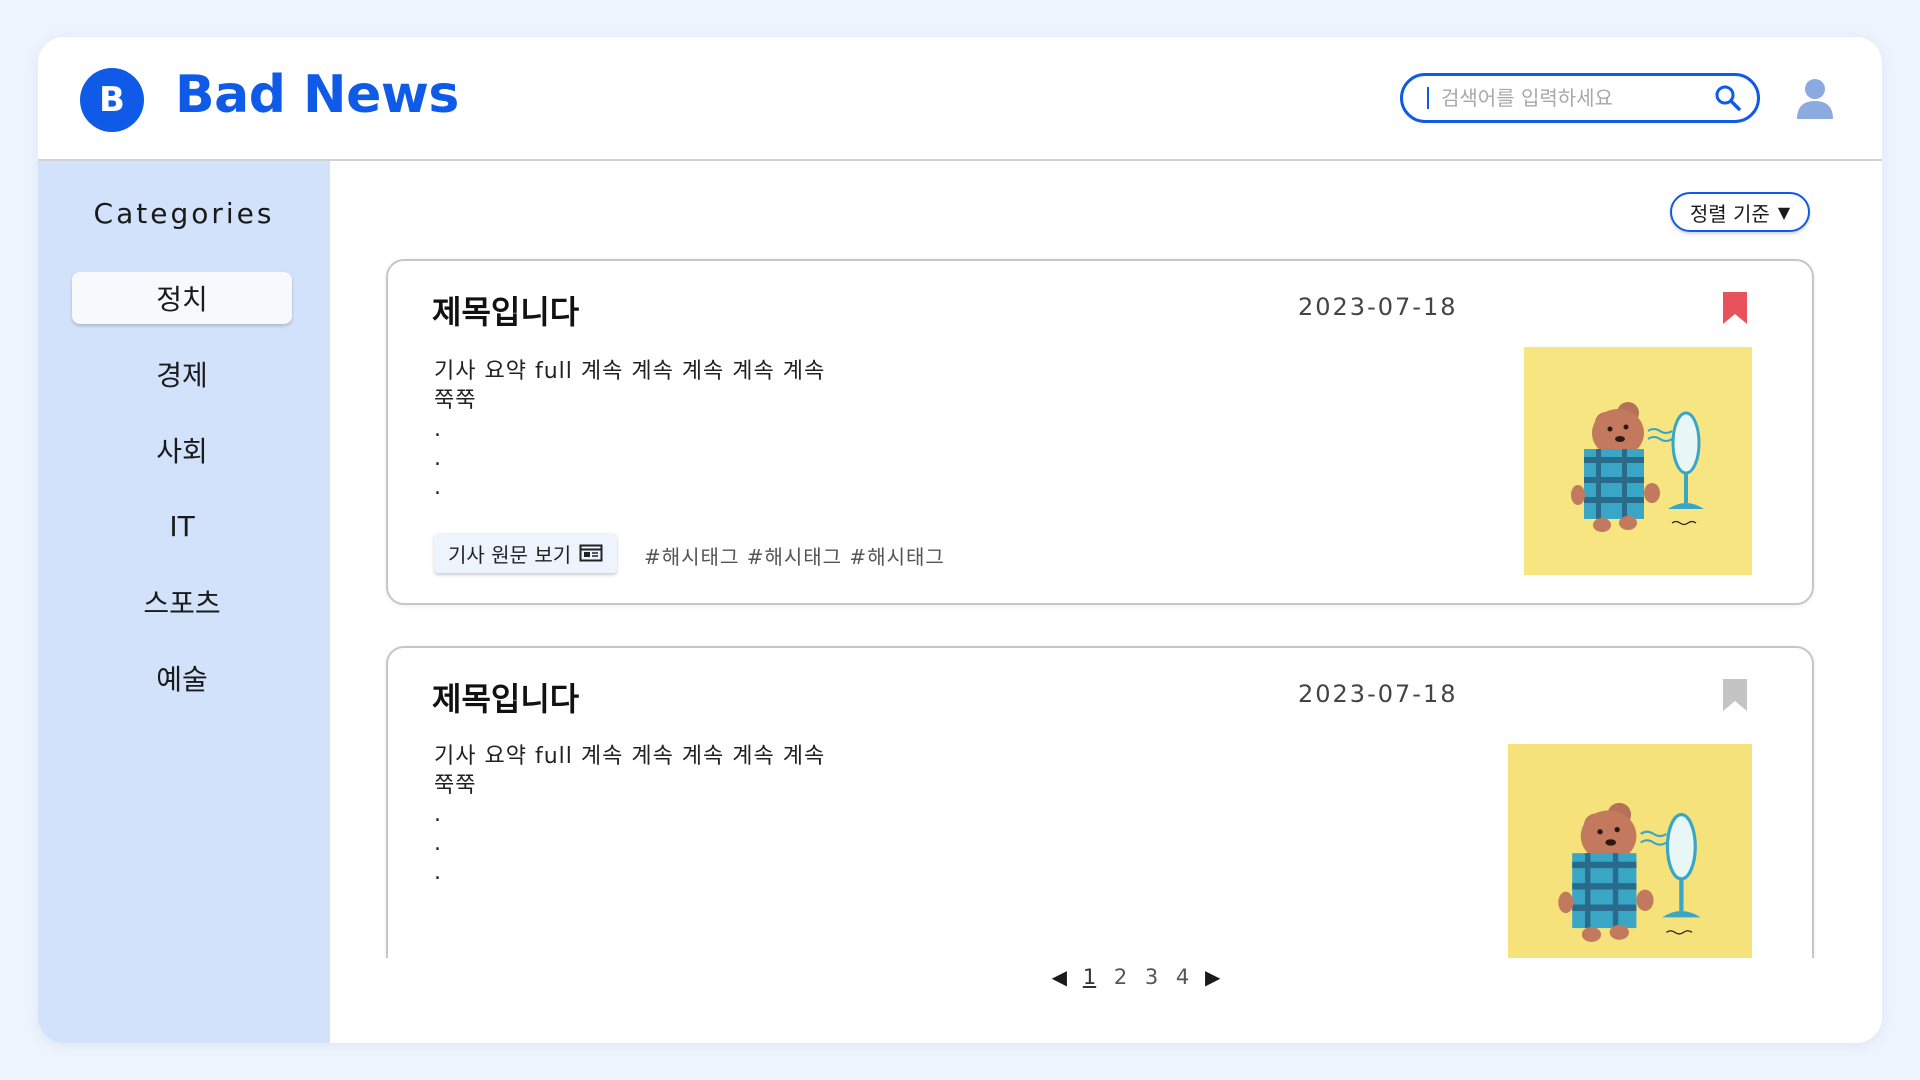  I want to click on top-header: B Bad News, so click(960, 99).